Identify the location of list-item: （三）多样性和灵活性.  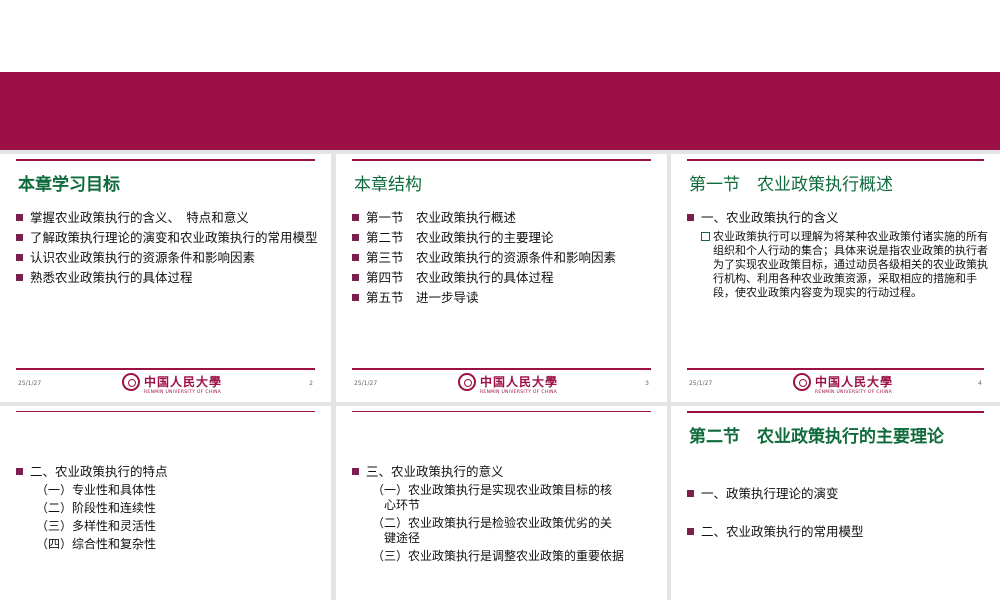
(96, 526).